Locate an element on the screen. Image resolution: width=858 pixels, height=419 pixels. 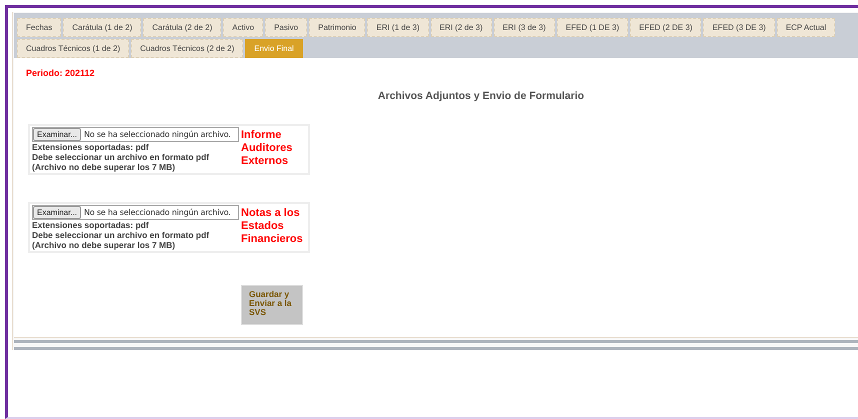
tab: Pasivo is located at coordinates (286, 27).